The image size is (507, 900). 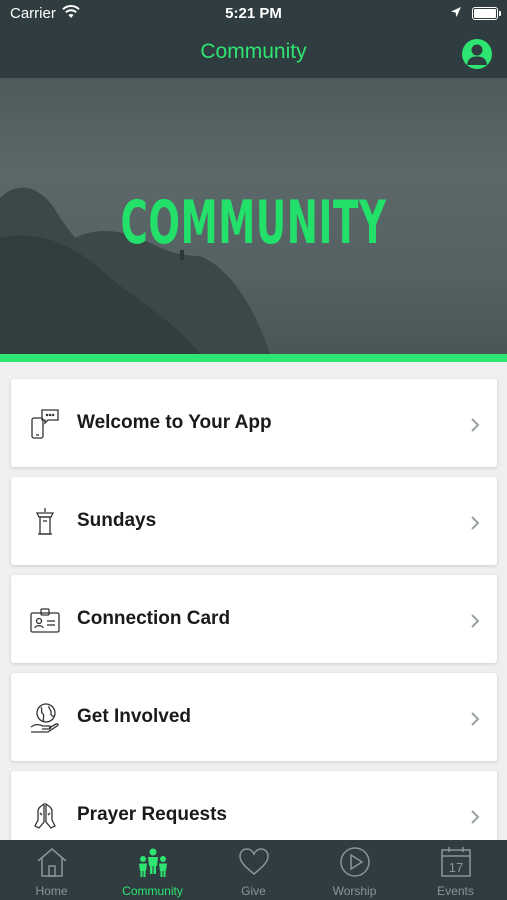 I want to click on calendar-day: 17, so click(x=456, y=867).